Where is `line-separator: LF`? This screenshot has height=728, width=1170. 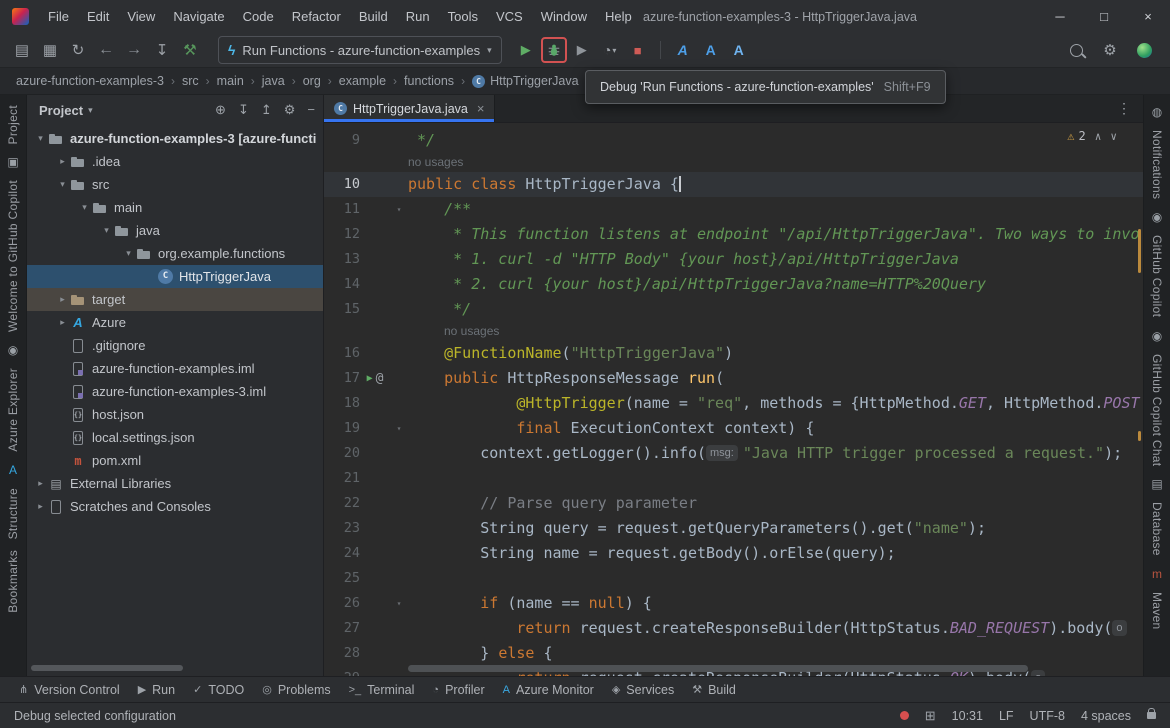 line-separator: LF is located at coordinates (1006, 716).